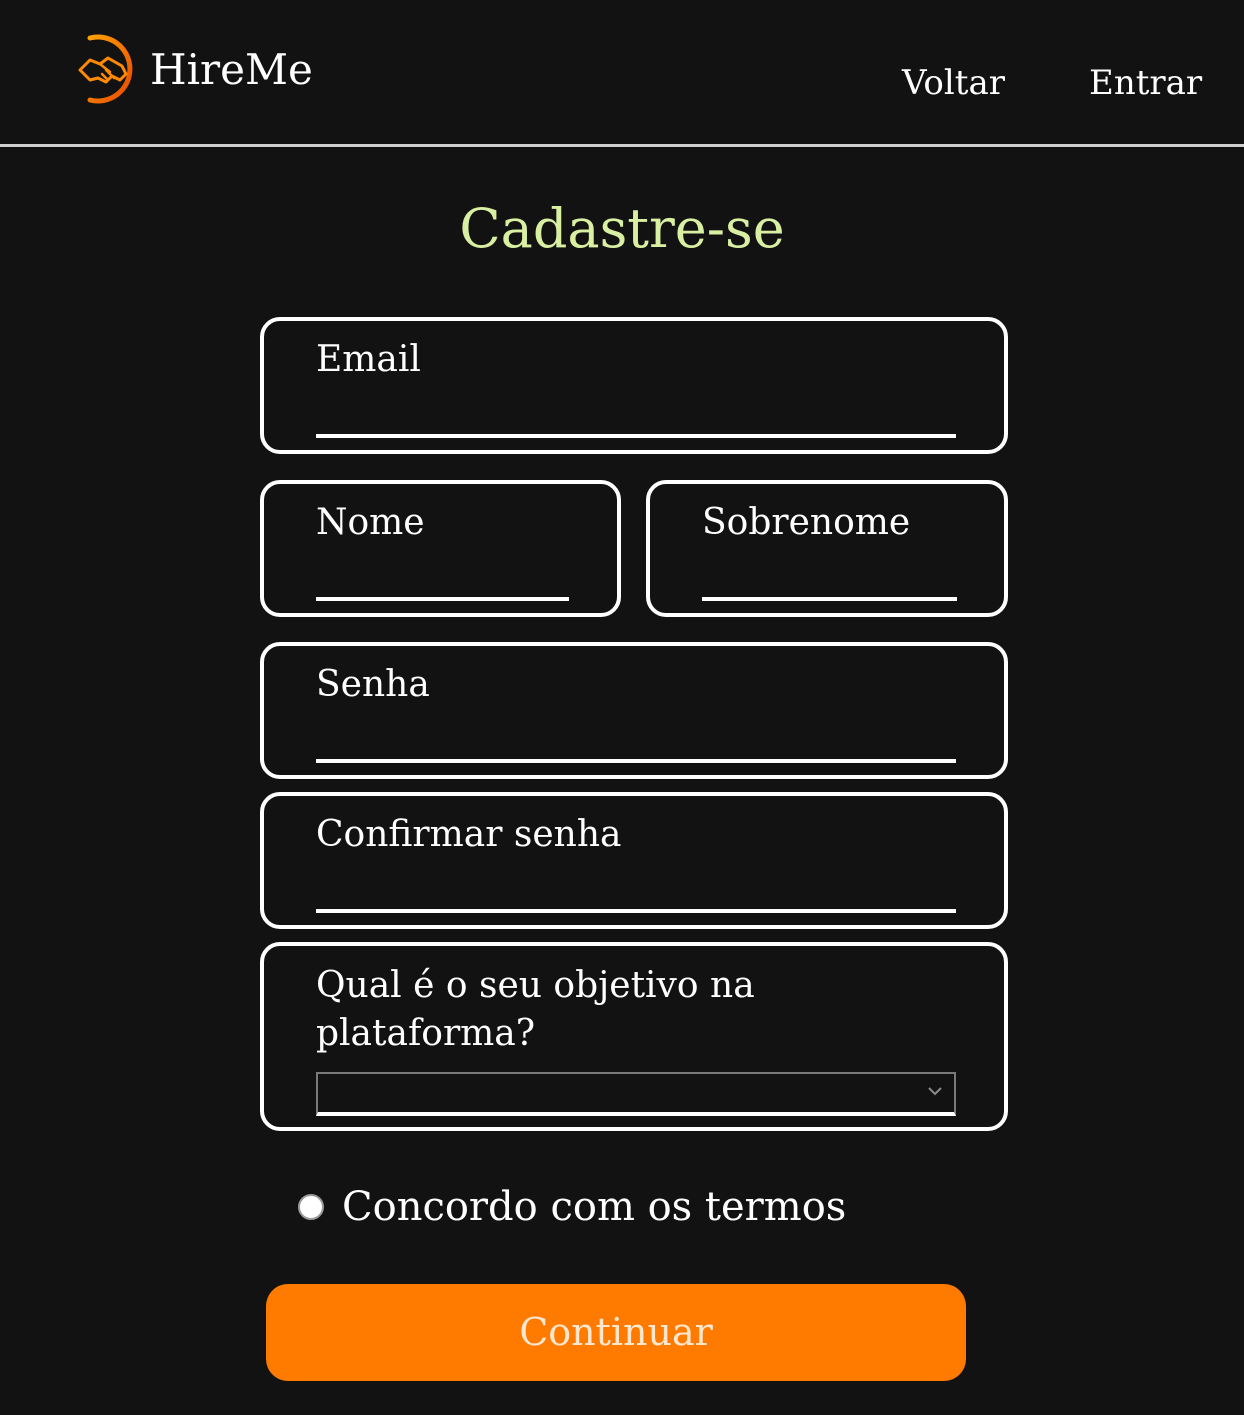  Describe the element at coordinates (935, 1091) in the screenshot. I see `chevron-down-icon` at that location.